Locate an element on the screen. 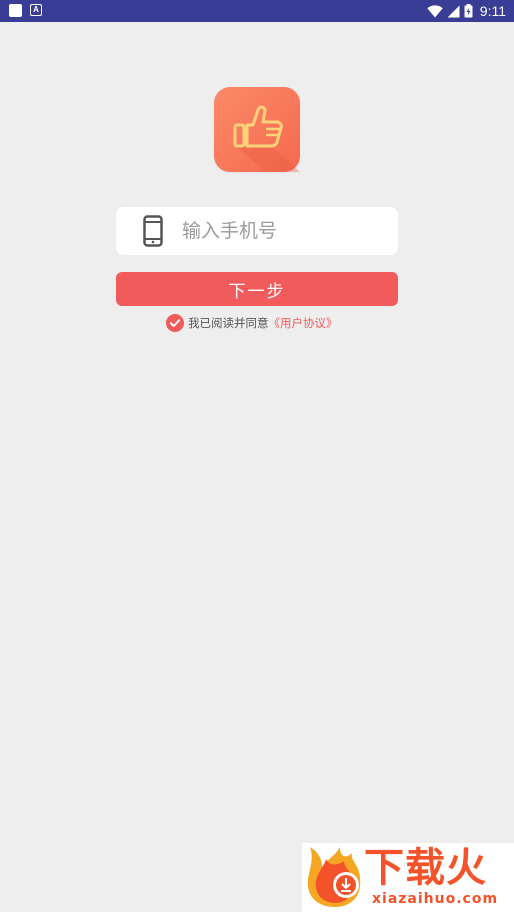  battery-icon is located at coordinates (468, 11).